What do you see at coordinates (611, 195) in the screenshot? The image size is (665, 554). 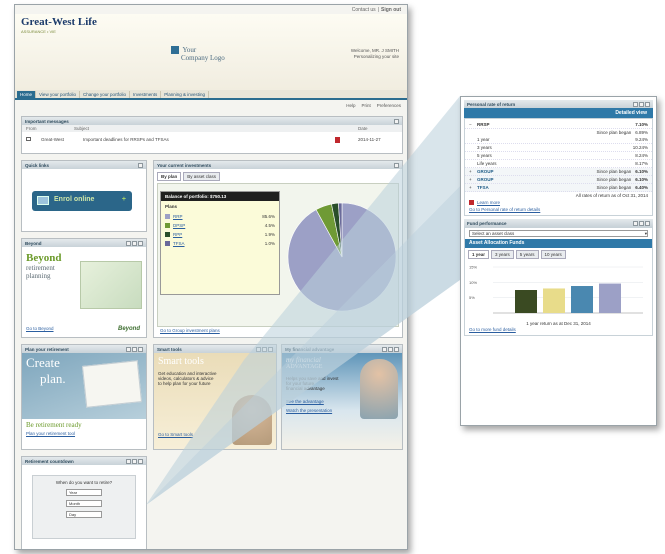 I see `rates-note: All rates of return as of Oct 31, 2014` at bounding box center [611, 195].